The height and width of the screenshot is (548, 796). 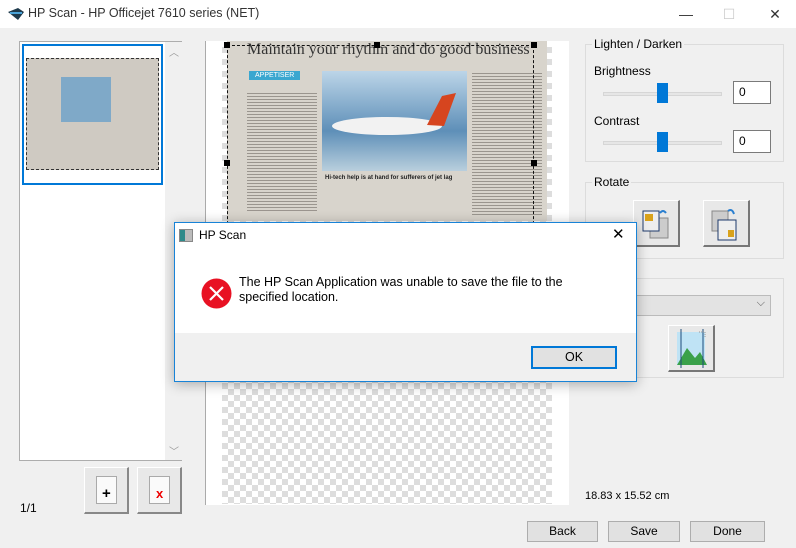 I want to click on dialog-title: HP Scan, so click(x=223, y=235).